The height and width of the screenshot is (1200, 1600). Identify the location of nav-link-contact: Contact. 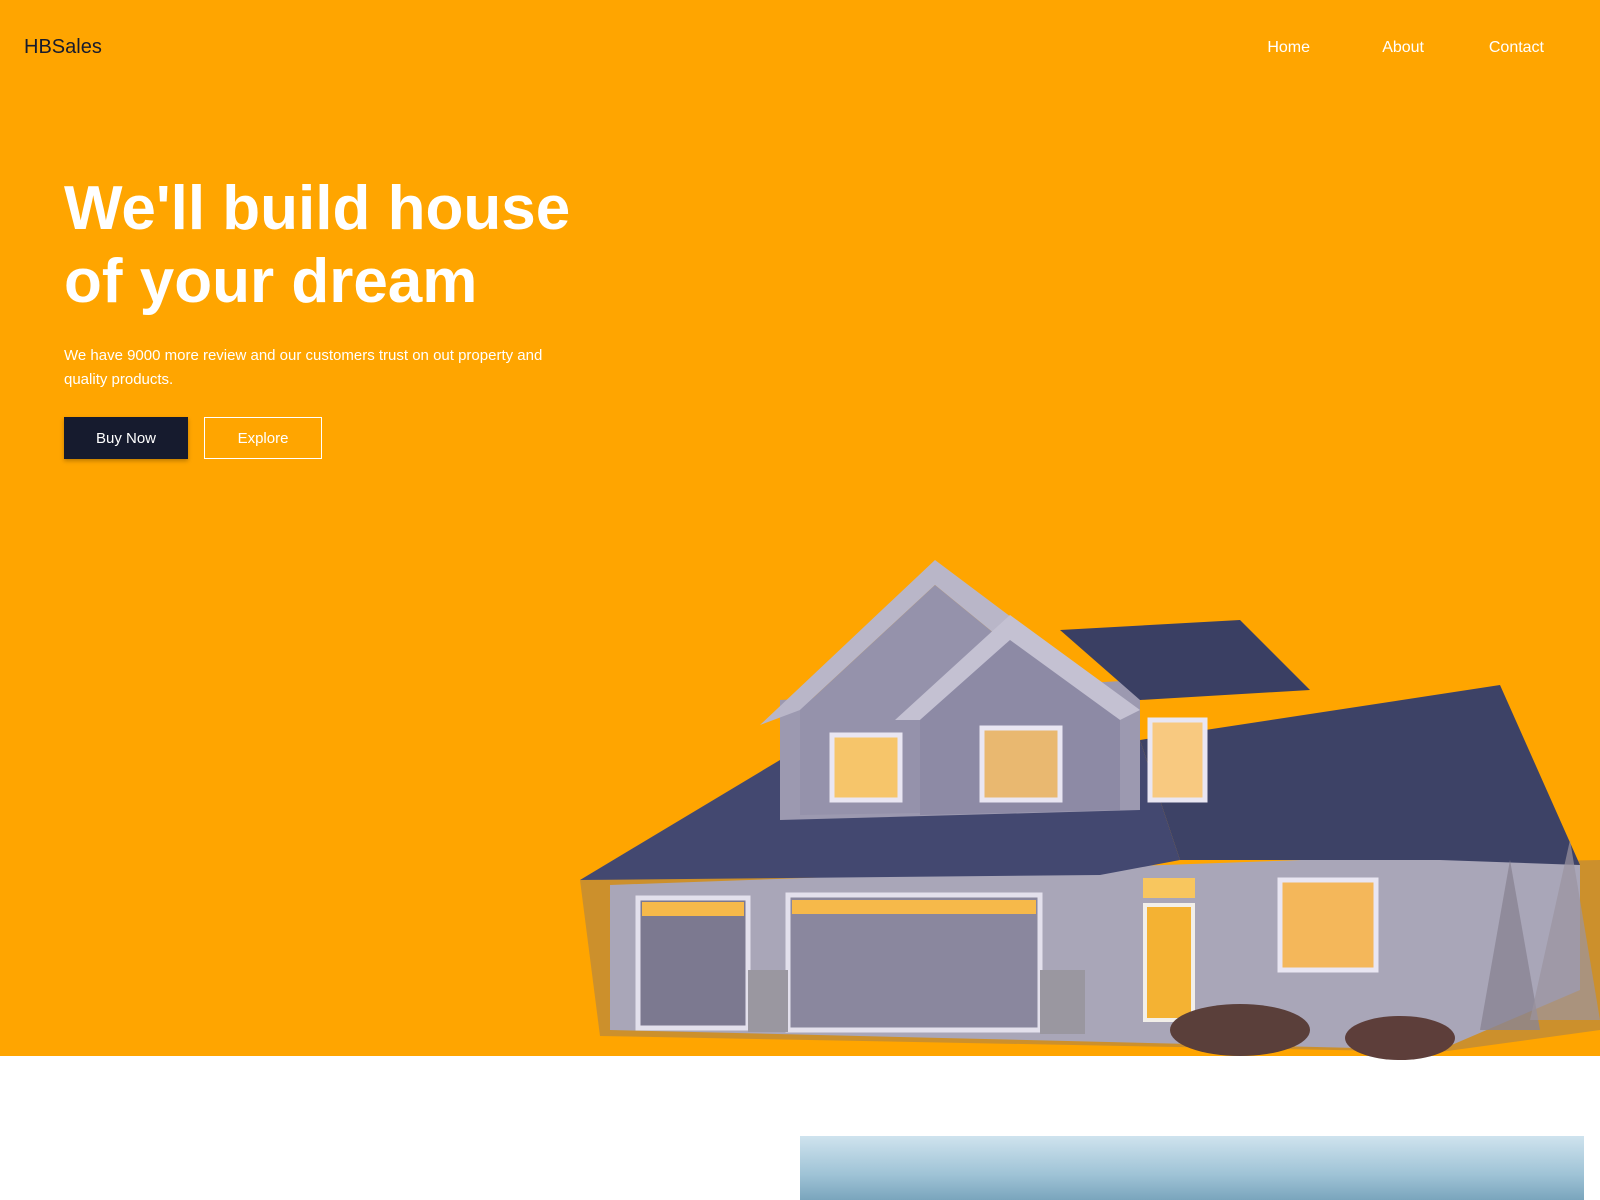
(1516, 48).